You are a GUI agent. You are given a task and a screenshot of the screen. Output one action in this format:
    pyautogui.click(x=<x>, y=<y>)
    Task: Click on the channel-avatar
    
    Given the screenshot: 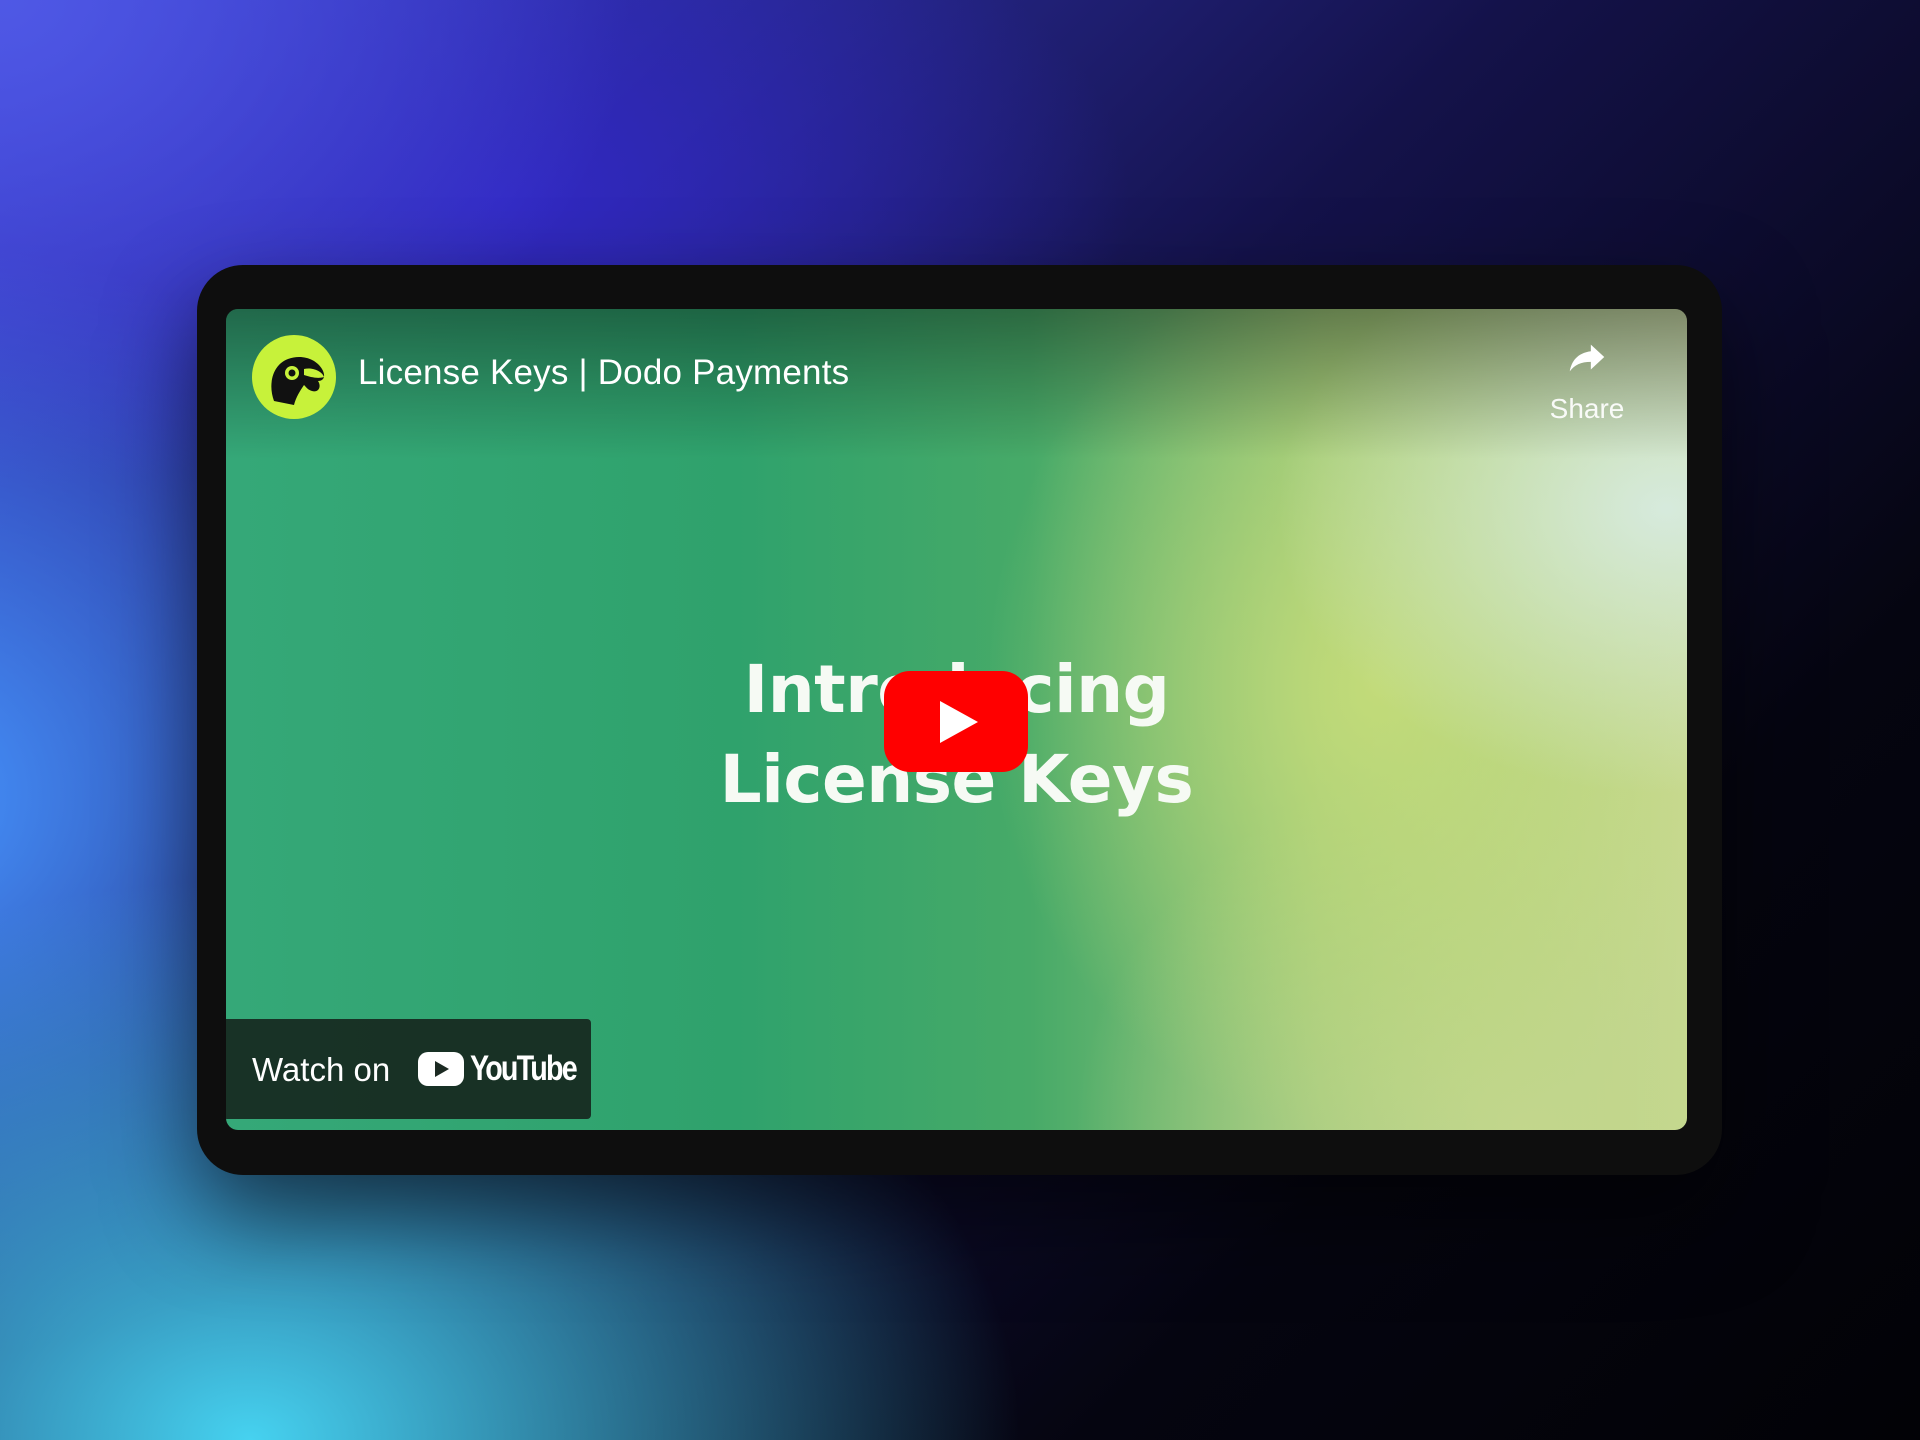 What is the action you would take?
    pyautogui.click(x=294, y=377)
    